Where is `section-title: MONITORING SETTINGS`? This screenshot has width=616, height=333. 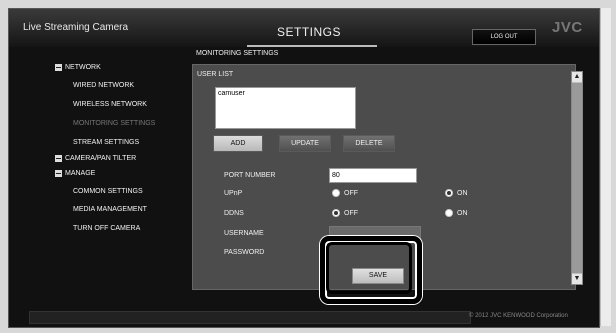
section-title: MONITORING SETTINGS is located at coordinates (237, 53).